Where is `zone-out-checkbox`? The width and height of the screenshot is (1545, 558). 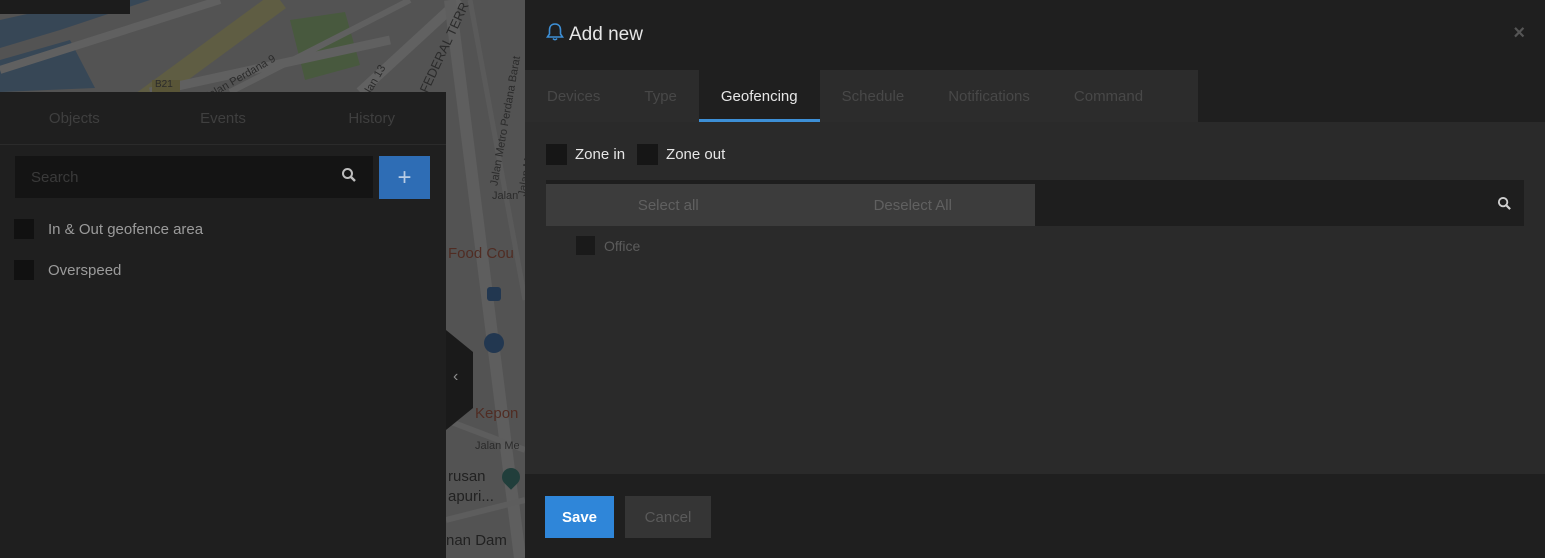 zone-out-checkbox is located at coordinates (648, 154).